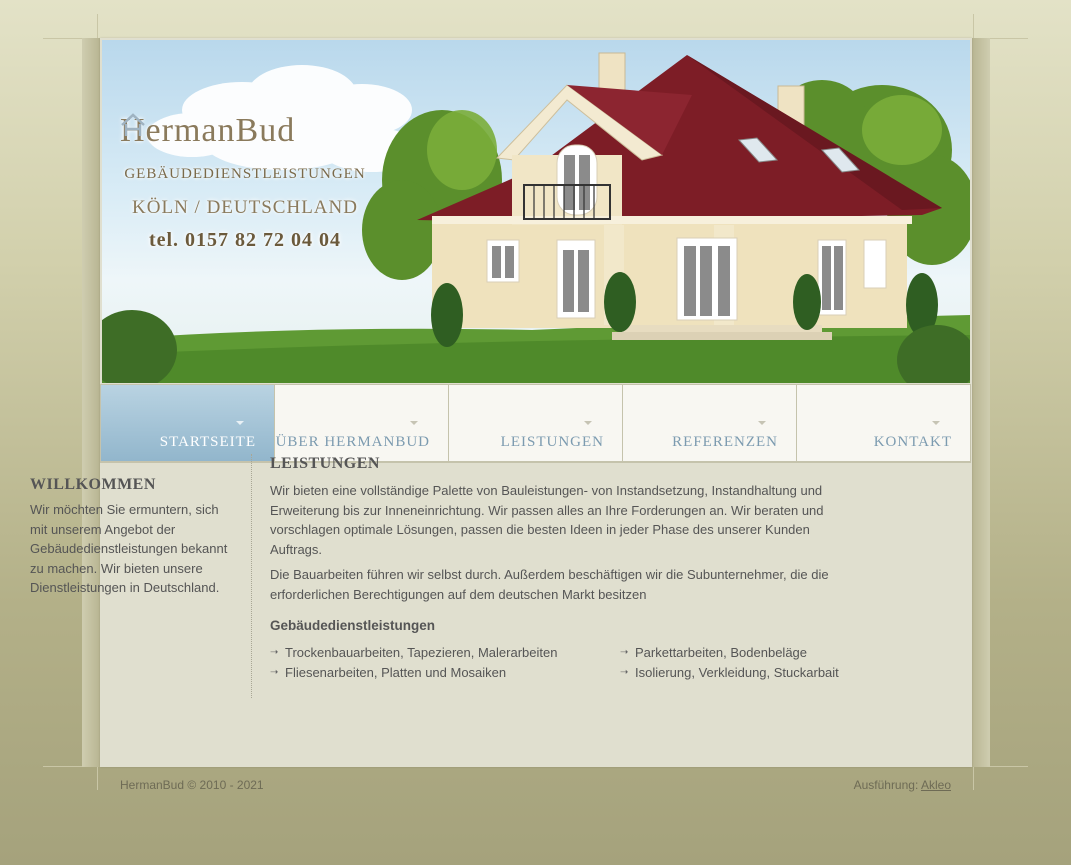  What do you see at coordinates (251, 576) in the screenshot?
I see `column-divider` at bounding box center [251, 576].